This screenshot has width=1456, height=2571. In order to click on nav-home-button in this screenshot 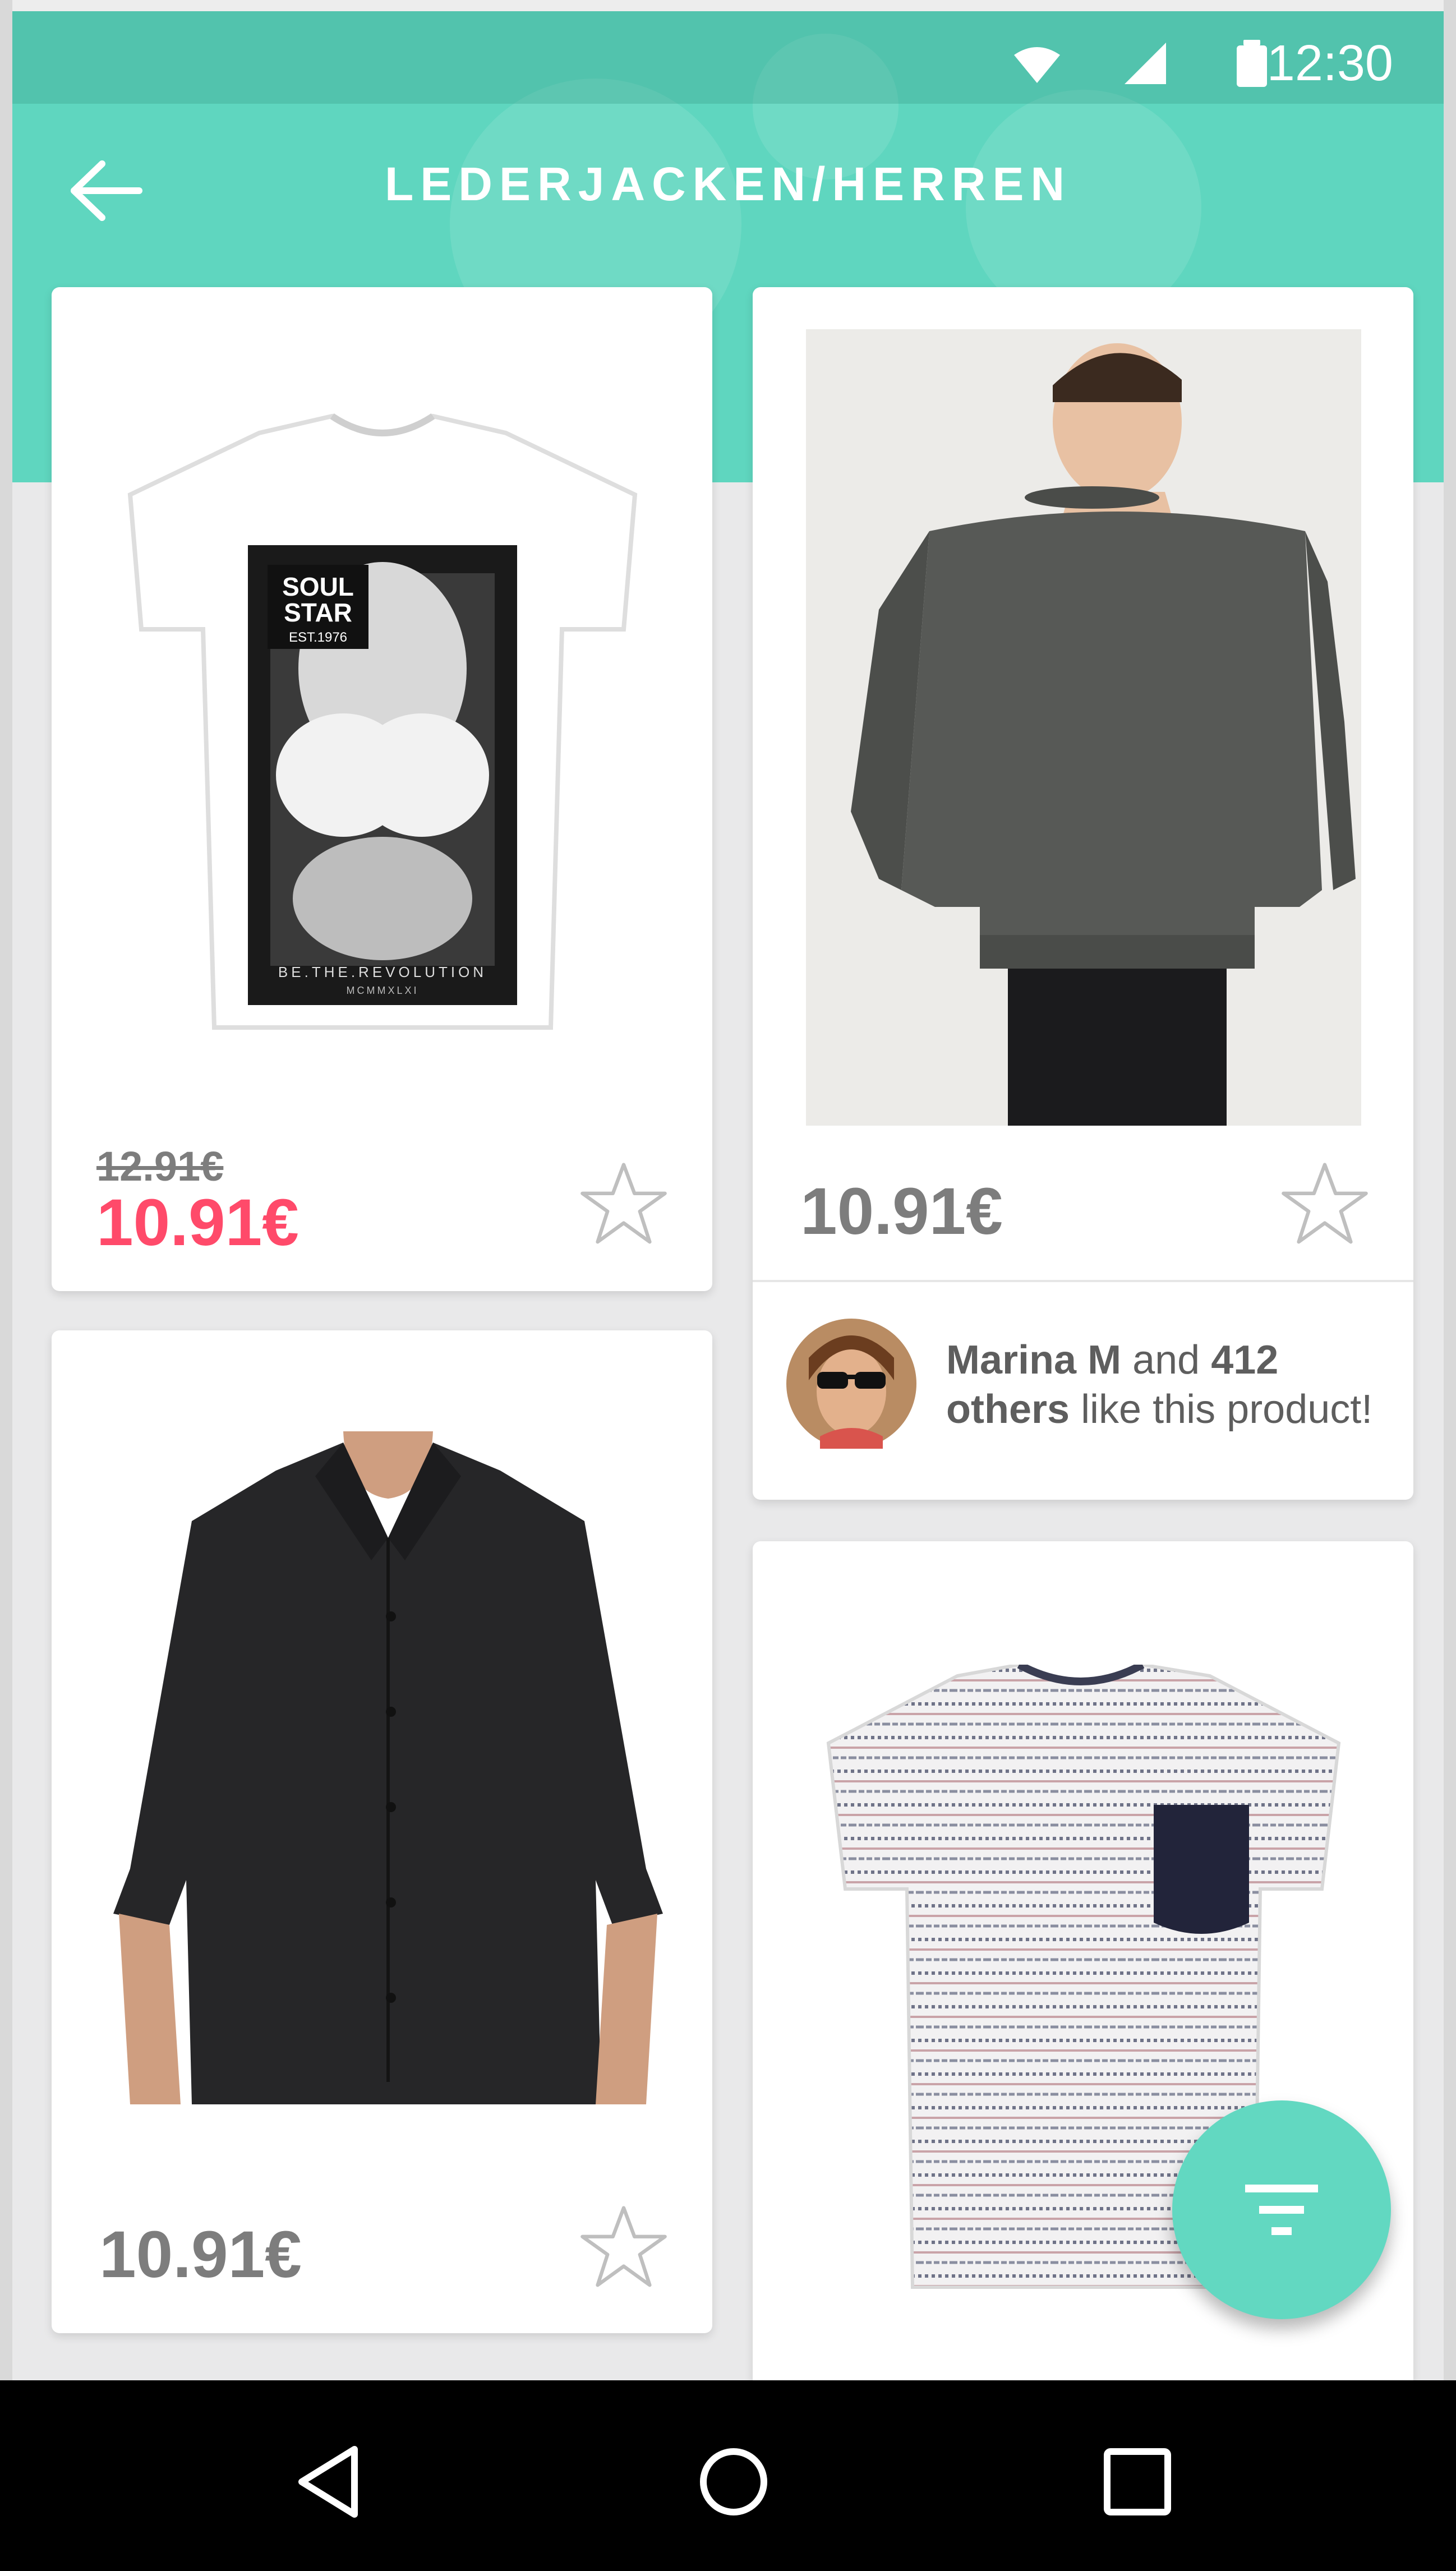, I will do `click(733, 2482)`.